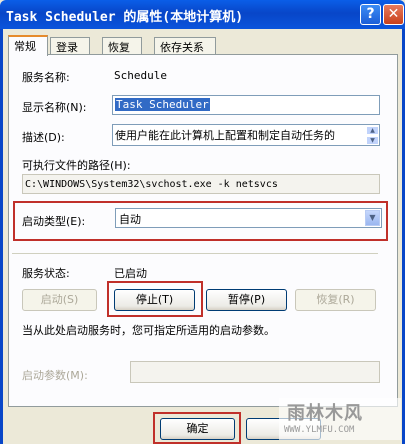  I want to click on service-name-label: 服务名称:, so click(46, 77).